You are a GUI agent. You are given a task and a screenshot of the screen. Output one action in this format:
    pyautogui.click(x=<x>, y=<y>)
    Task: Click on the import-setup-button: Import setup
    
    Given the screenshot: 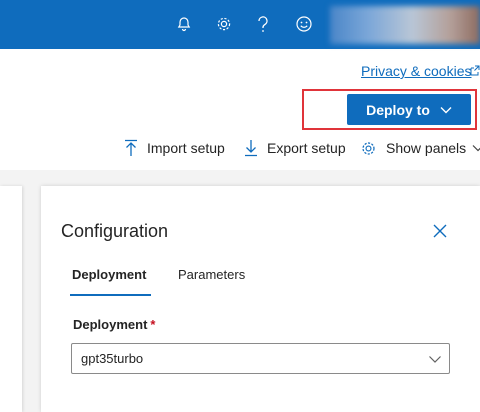 What is the action you would take?
    pyautogui.click(x=174, y=148)
    